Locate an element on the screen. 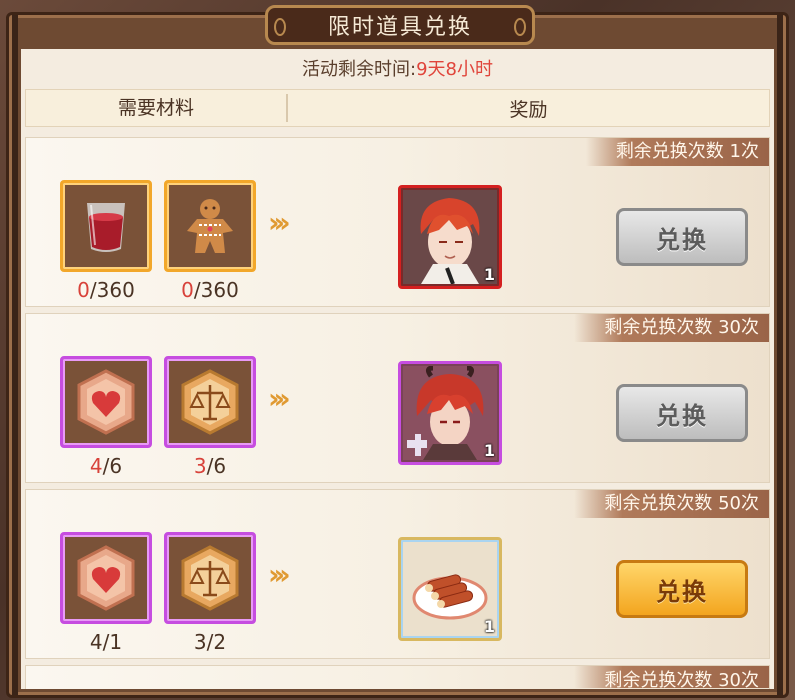 This screenshot has width=795, height=700. juice-glass-icon is located at coordinates (106, 227).